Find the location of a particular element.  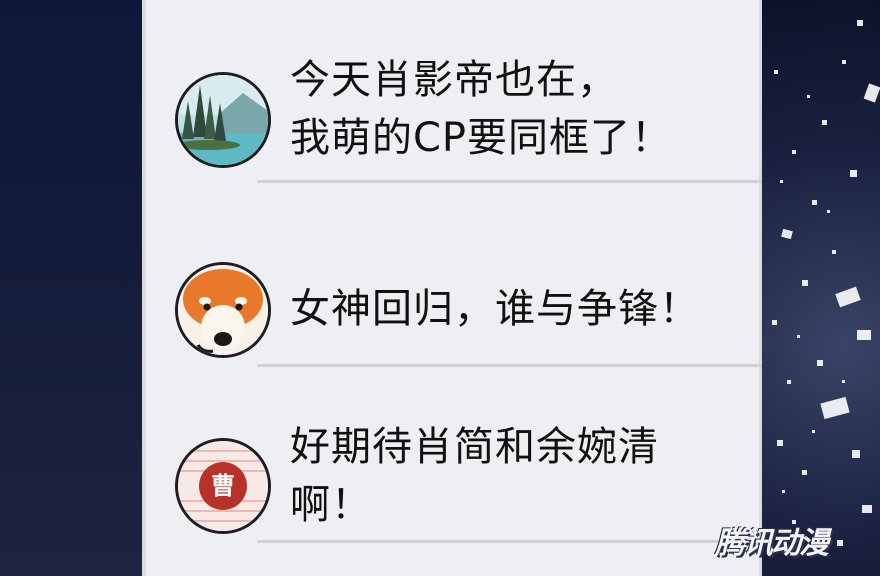

cao-badge-text: 曹 is located at coordinates (223, 486).